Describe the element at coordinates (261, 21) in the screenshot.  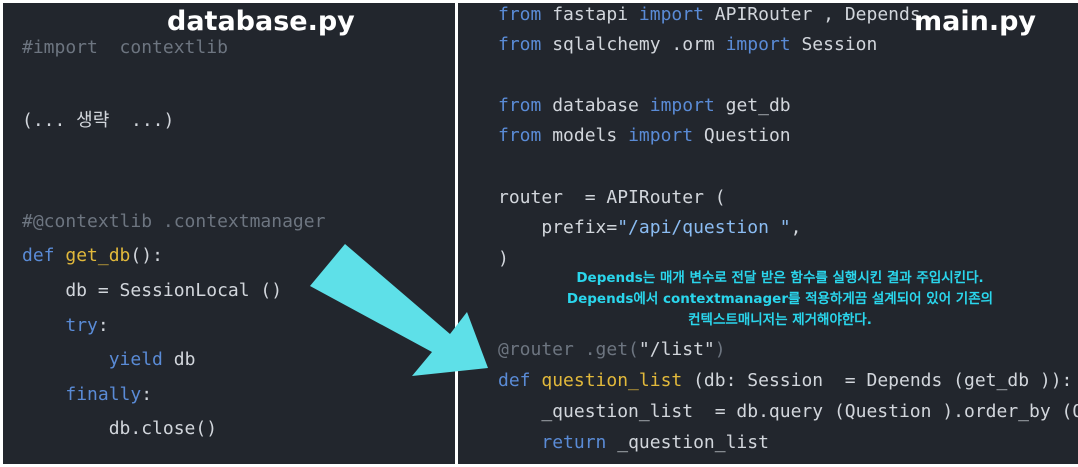
I see `database-py-title: database.py` at that location.